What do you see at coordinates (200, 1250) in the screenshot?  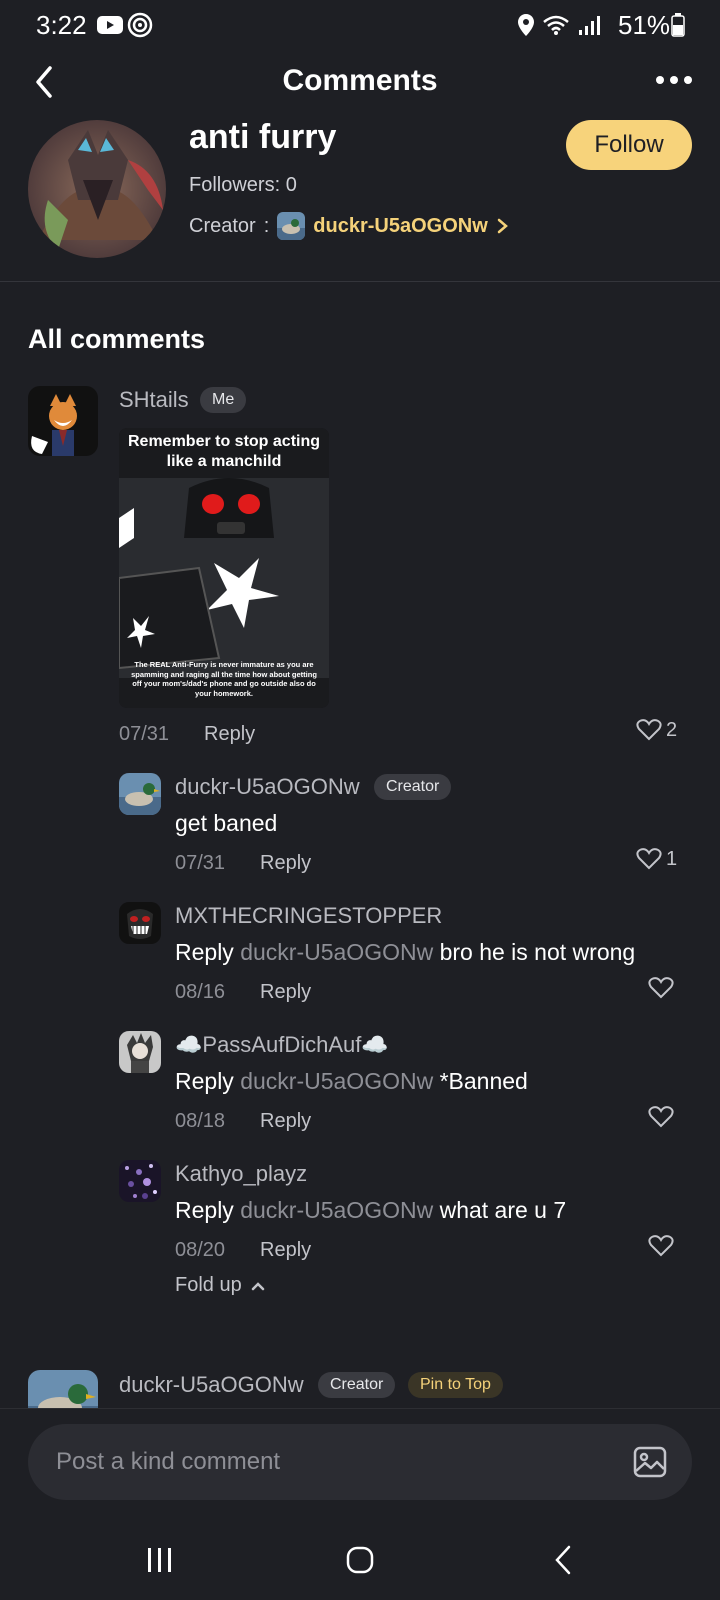 I see `reply-date: 08/20` at bounding box center [200, 1250].